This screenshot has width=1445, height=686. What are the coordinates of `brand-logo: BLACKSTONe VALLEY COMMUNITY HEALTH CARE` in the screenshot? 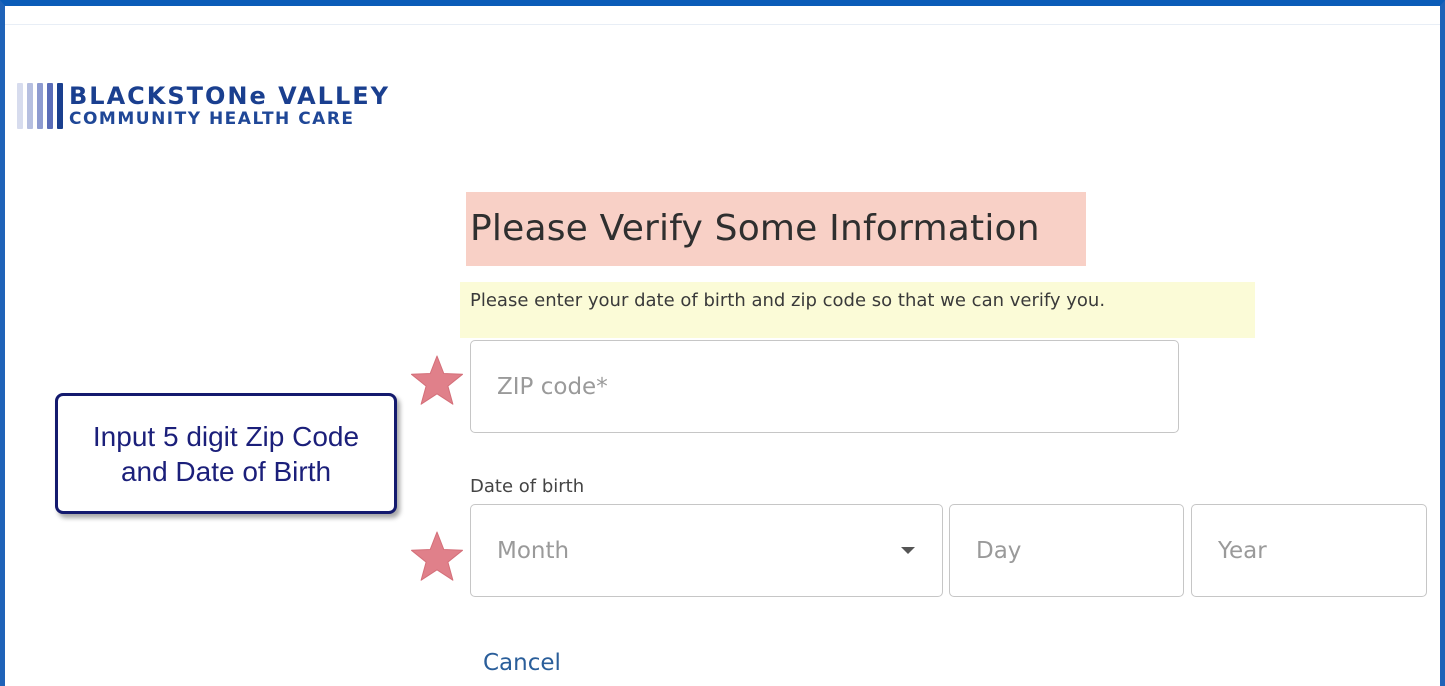 It's located at (203, 106).